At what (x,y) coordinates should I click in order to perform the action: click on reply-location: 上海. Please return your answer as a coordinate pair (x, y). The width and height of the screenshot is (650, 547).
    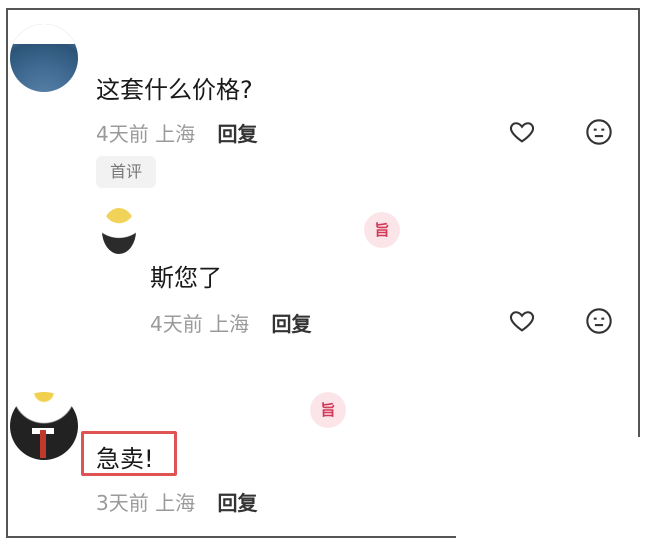
    Looking at the image, I should click on (229, 324).